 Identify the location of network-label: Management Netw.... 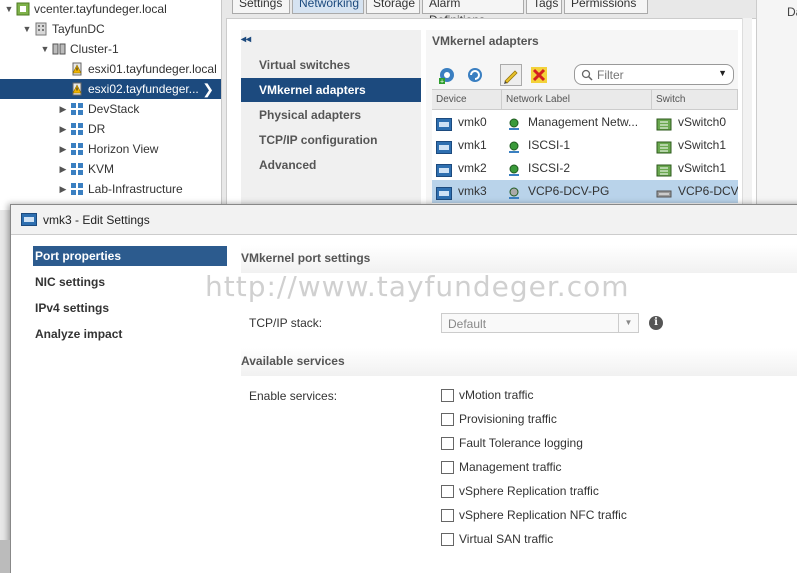
(583, 122).